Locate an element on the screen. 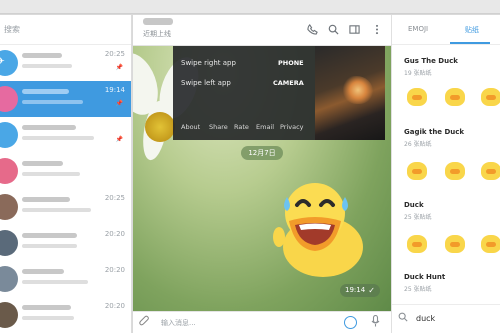 The width and height of the screenshot is (500, 333). pack-title: Duck Hunt is located at coordinates (425, 277).